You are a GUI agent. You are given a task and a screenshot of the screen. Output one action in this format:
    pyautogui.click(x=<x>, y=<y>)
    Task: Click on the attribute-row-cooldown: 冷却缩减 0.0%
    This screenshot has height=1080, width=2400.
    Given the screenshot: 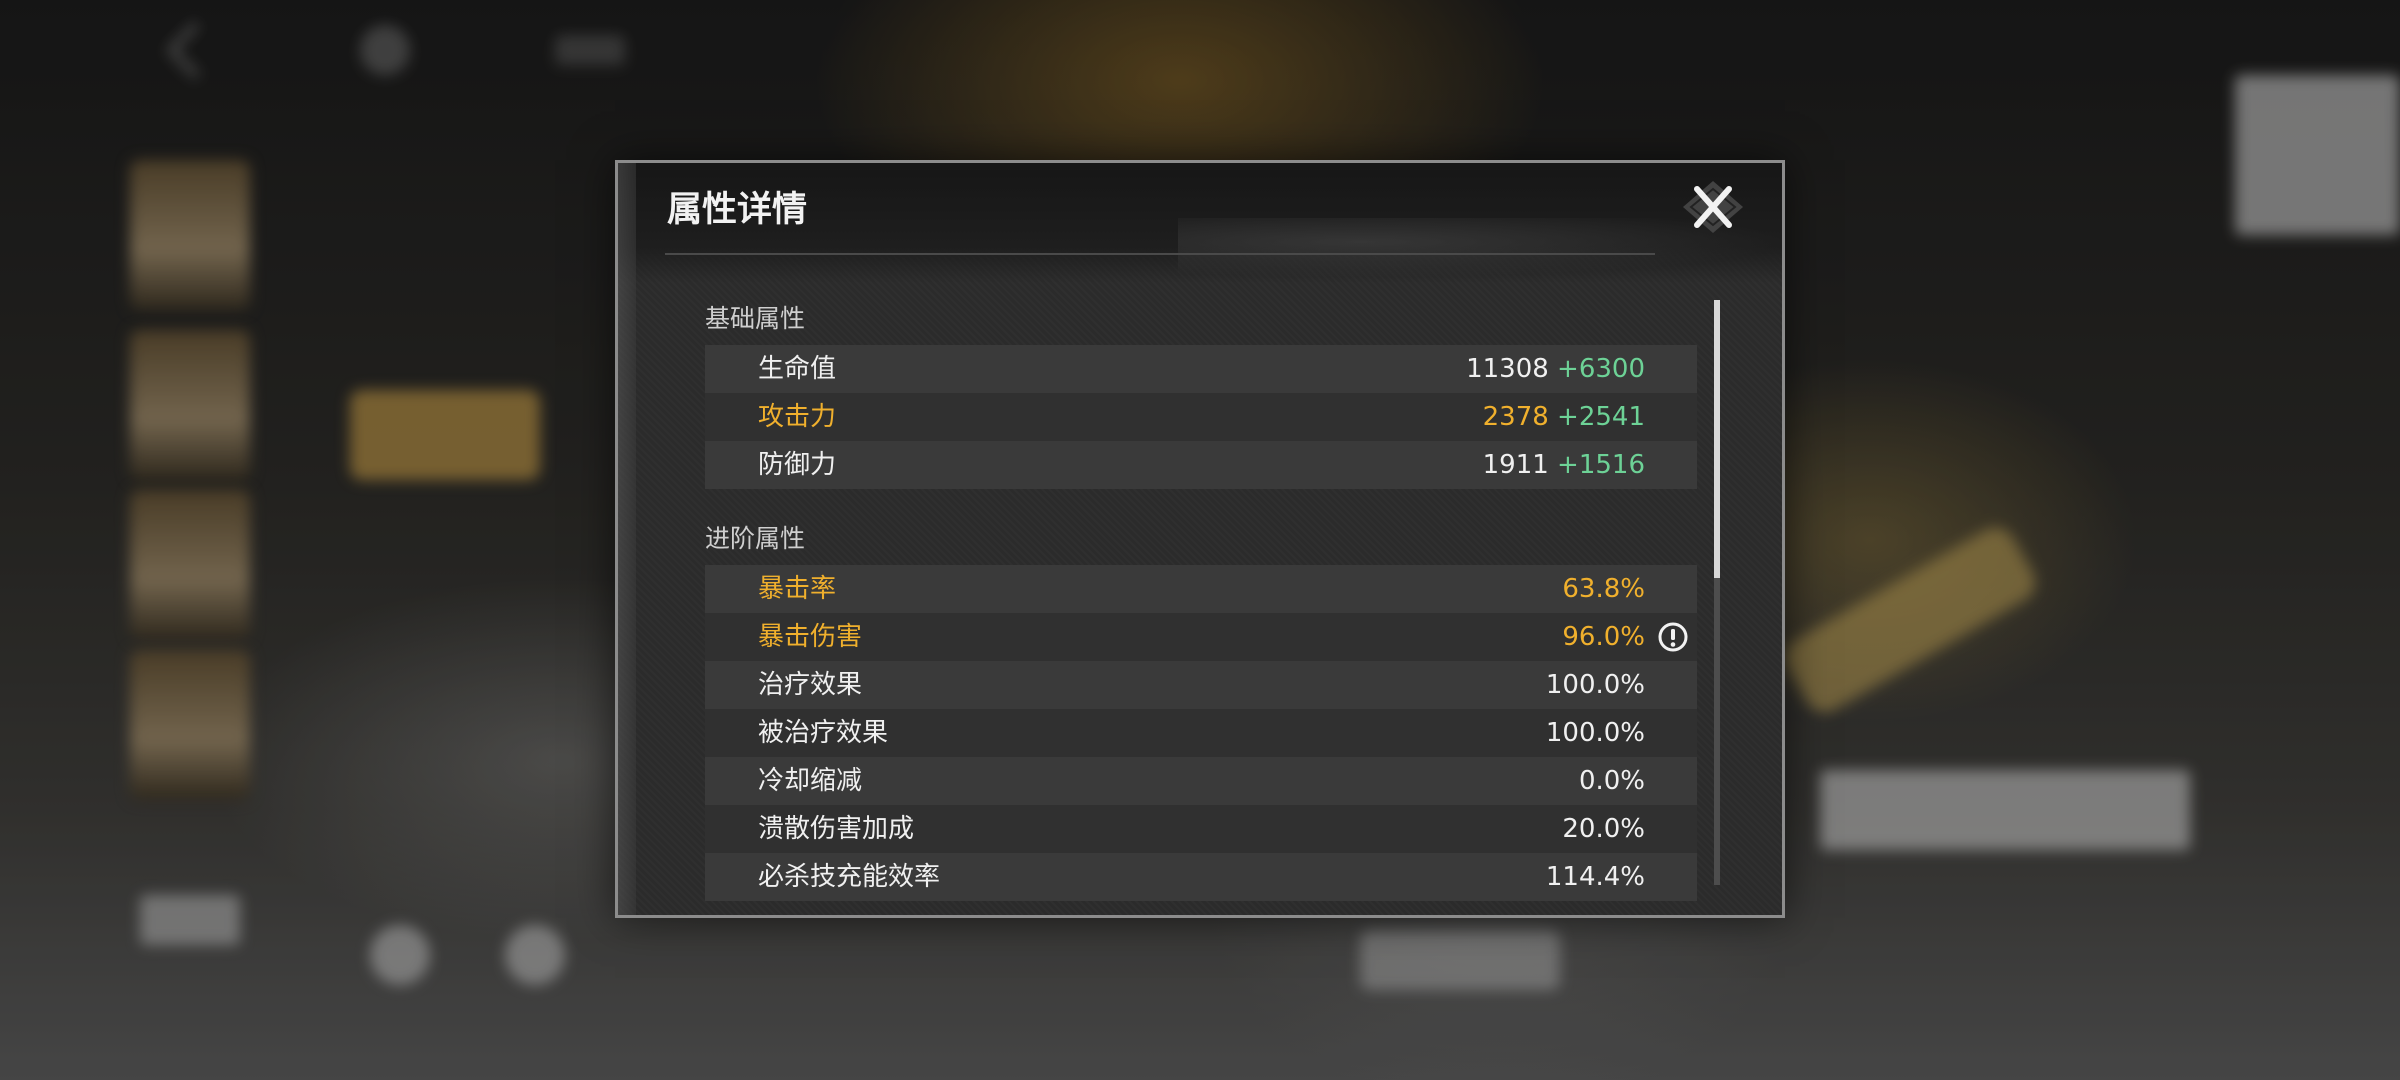 What is the action you would take?
    pyautogui.click(x=1201, y=781)
    